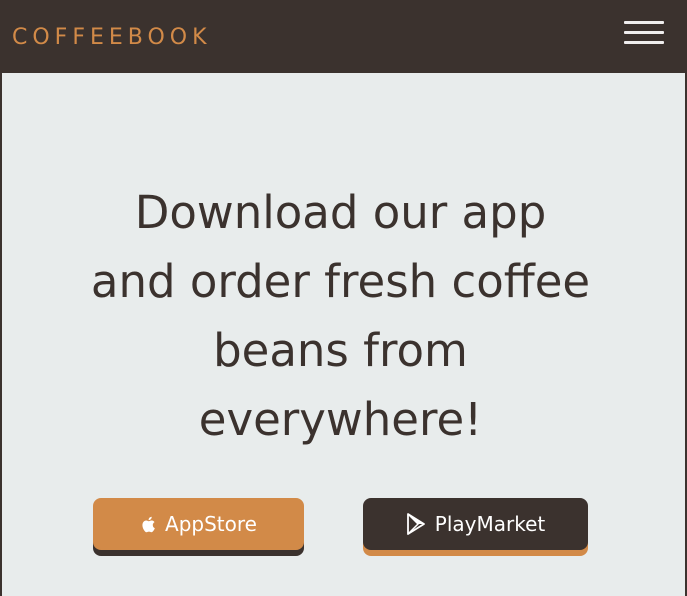 The height and width of the screenshot is (596, 687). Describe the element at coordinates (490, 524) in the screenshot. I see `playmarket-label: PlayMarket` at that location.